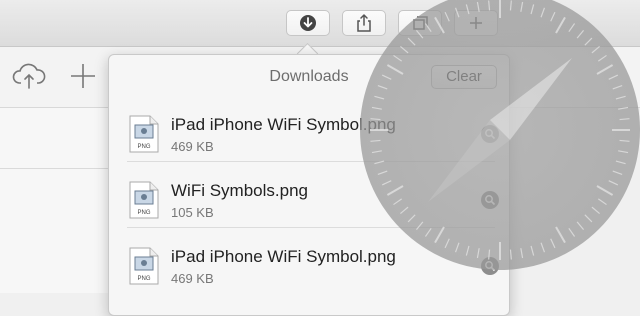 The width and height of the screenshot is (640, 316). I want to click on new-tab-button, so click(476, 23).